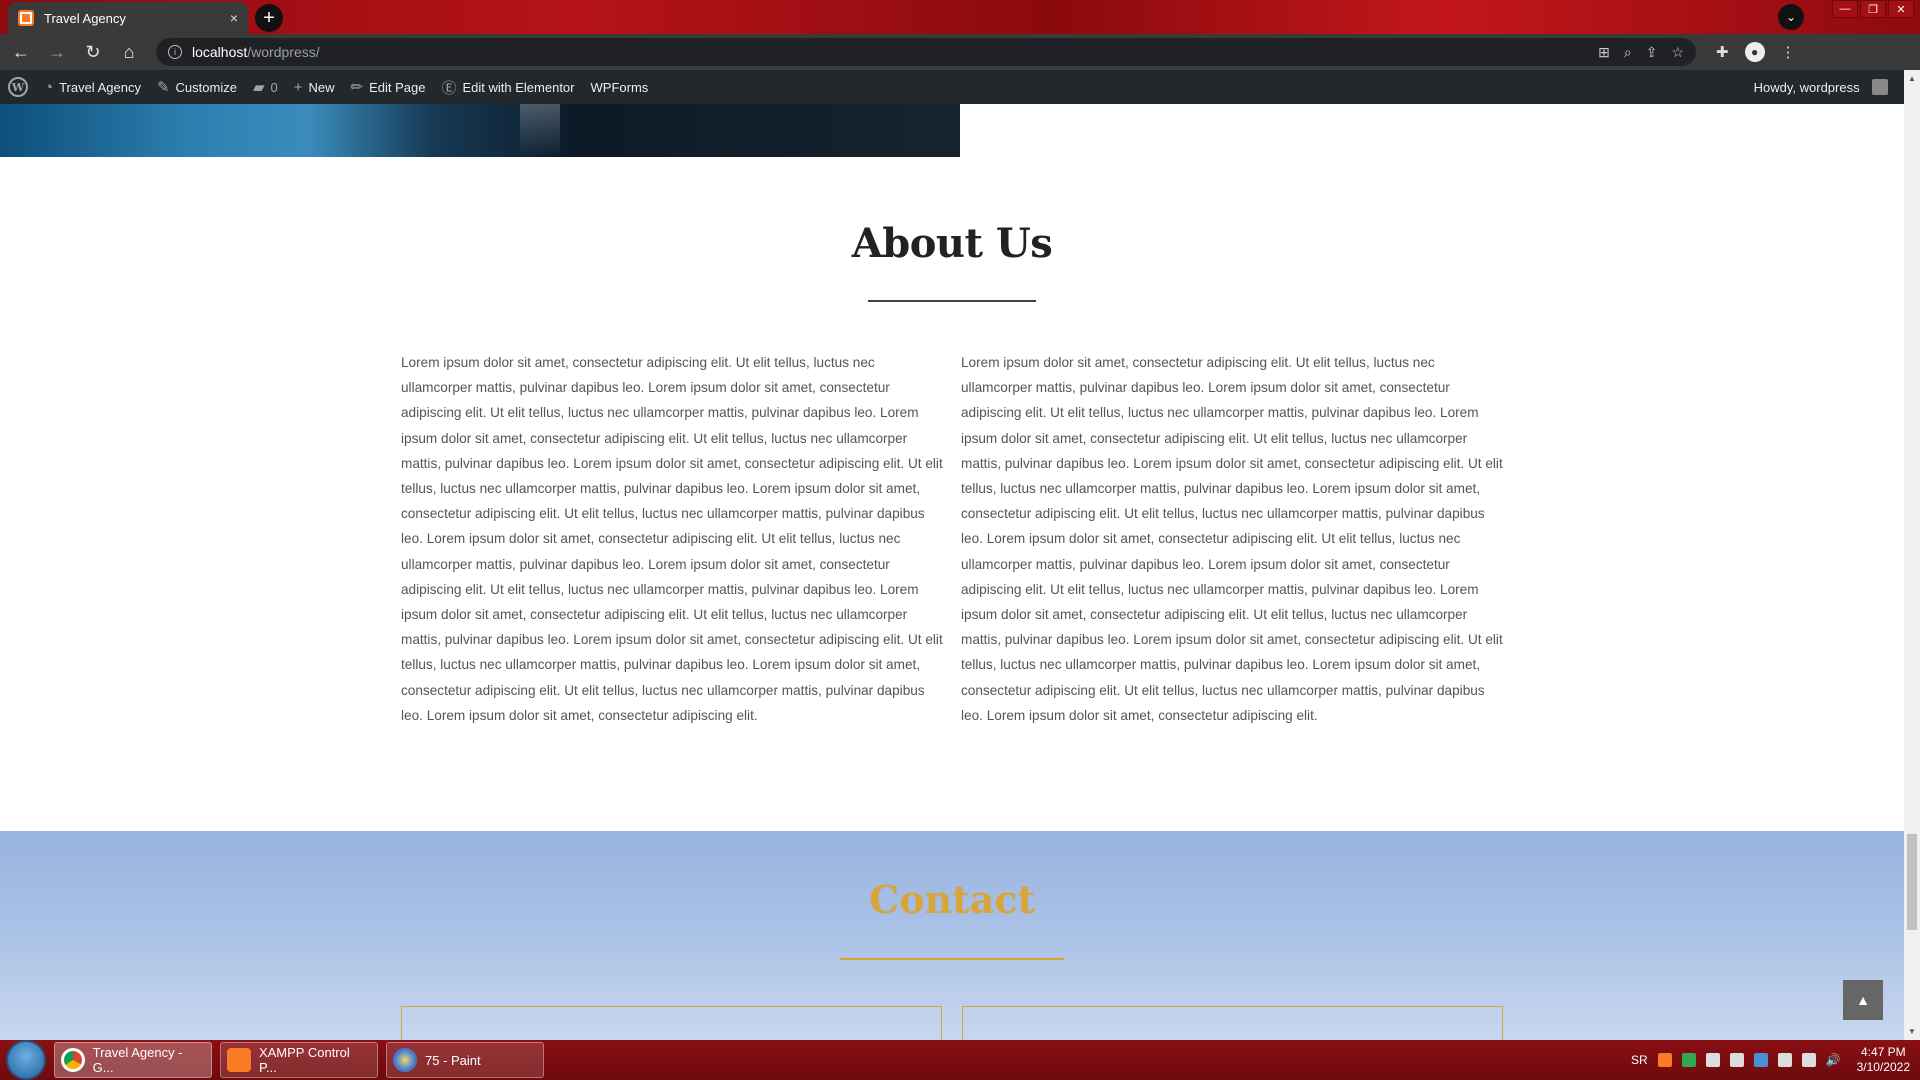 The height and width of the screenshot is (1080, 1920). Describe the element at coordinates (49, 87) in the screenshot. I see `dashboard-icon: ◔` at that location.